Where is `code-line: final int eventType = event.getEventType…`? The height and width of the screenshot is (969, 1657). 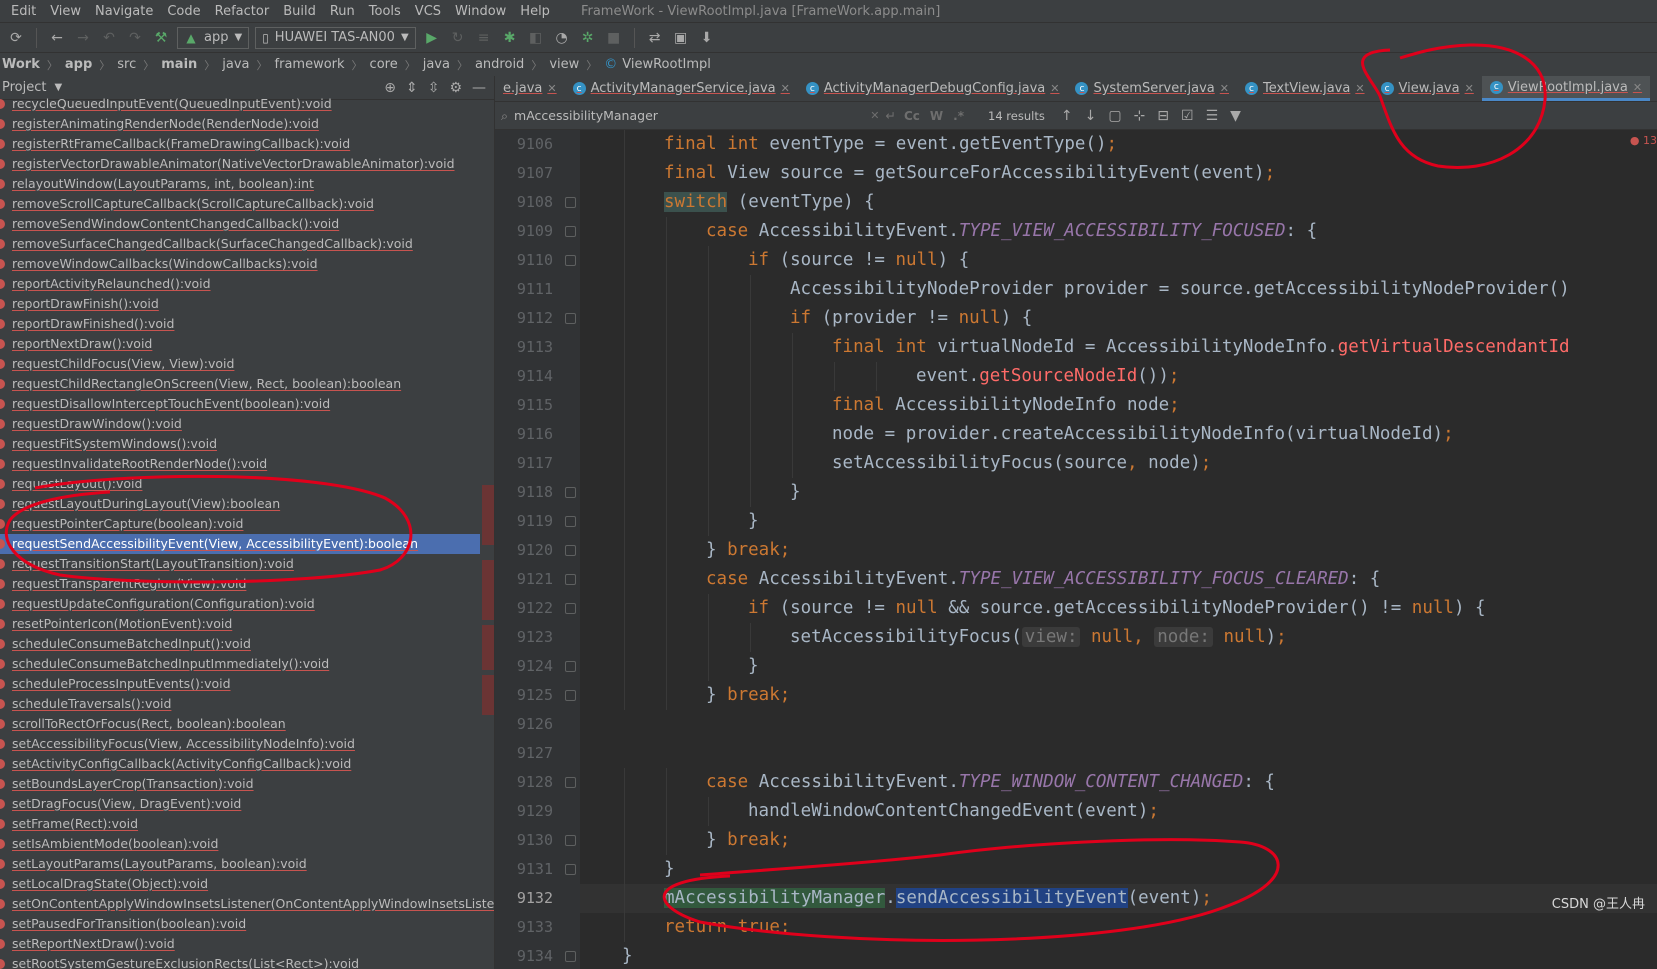 code-line: final int eventType = event.getEventType… is located at coordinates (1118, 144).